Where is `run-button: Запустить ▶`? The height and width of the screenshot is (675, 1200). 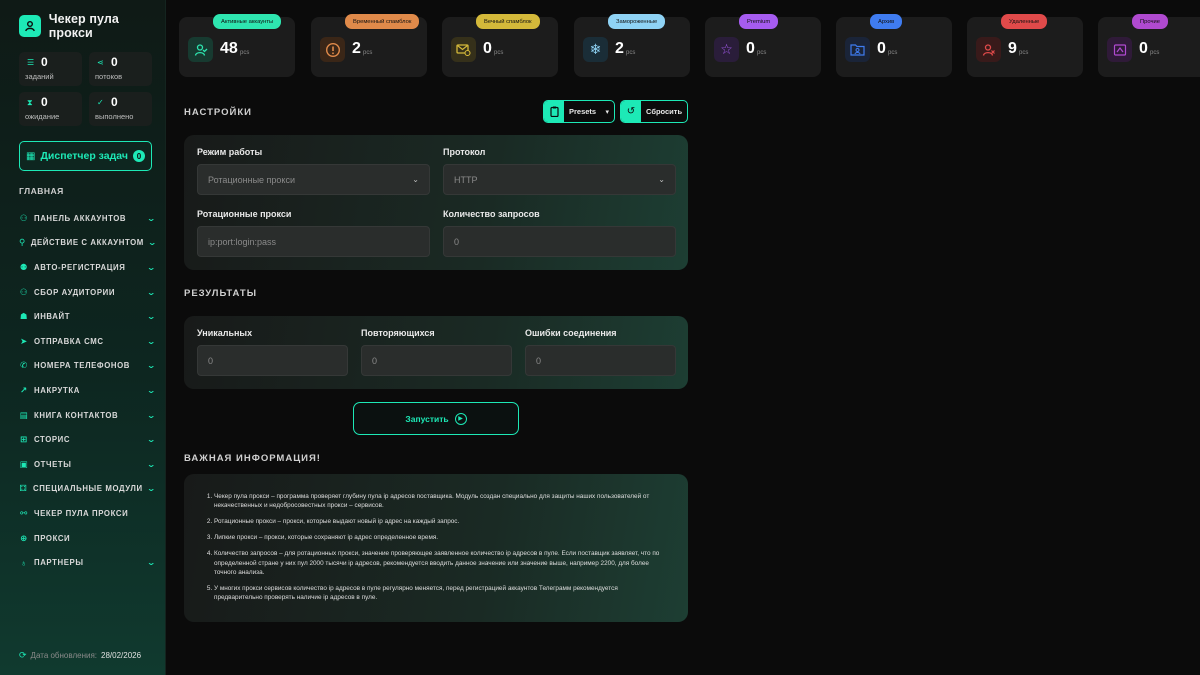
run-button: Запустить ▶ is located at coordinates (436, 418).